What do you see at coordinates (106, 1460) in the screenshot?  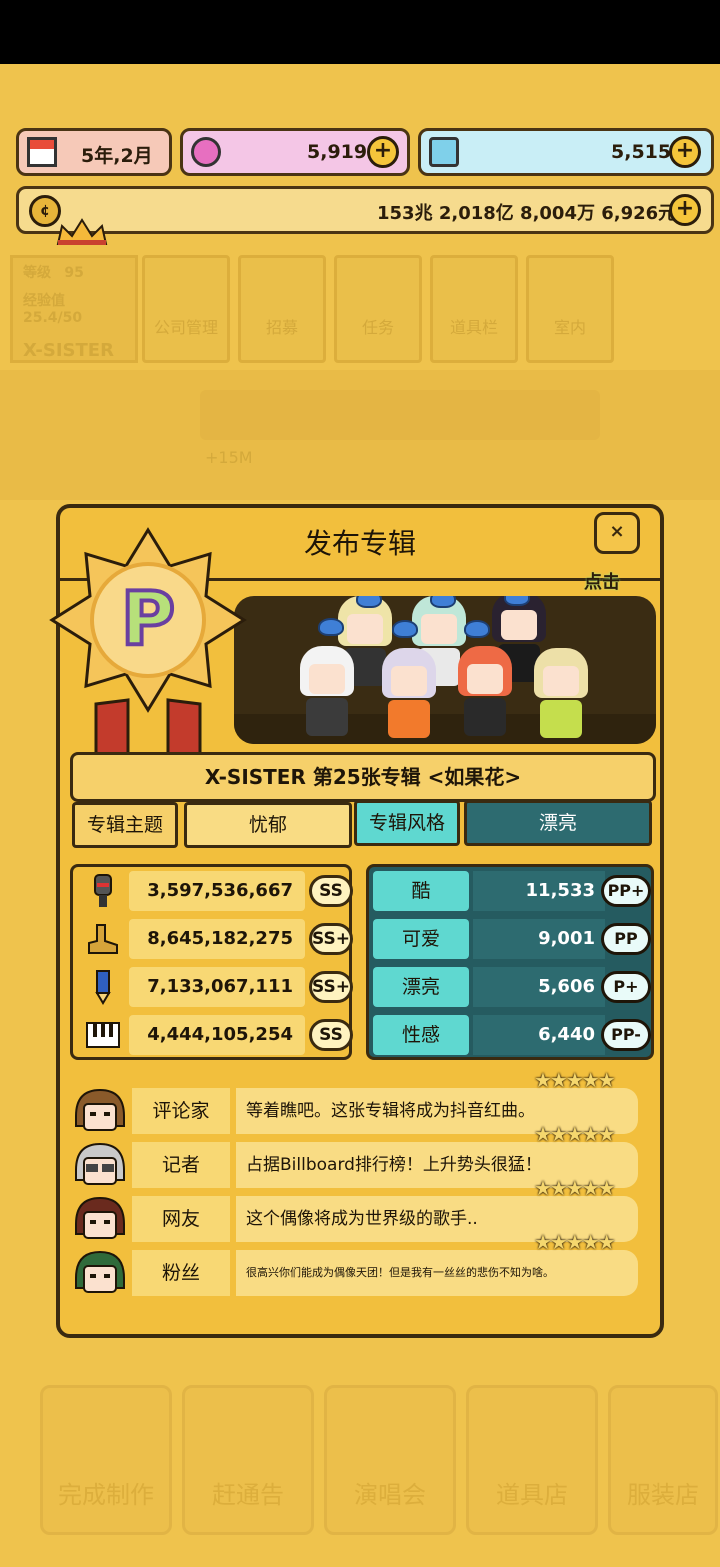 I see `bottom-btn-produce: 完成制作` at bounding box center [106, 1460].